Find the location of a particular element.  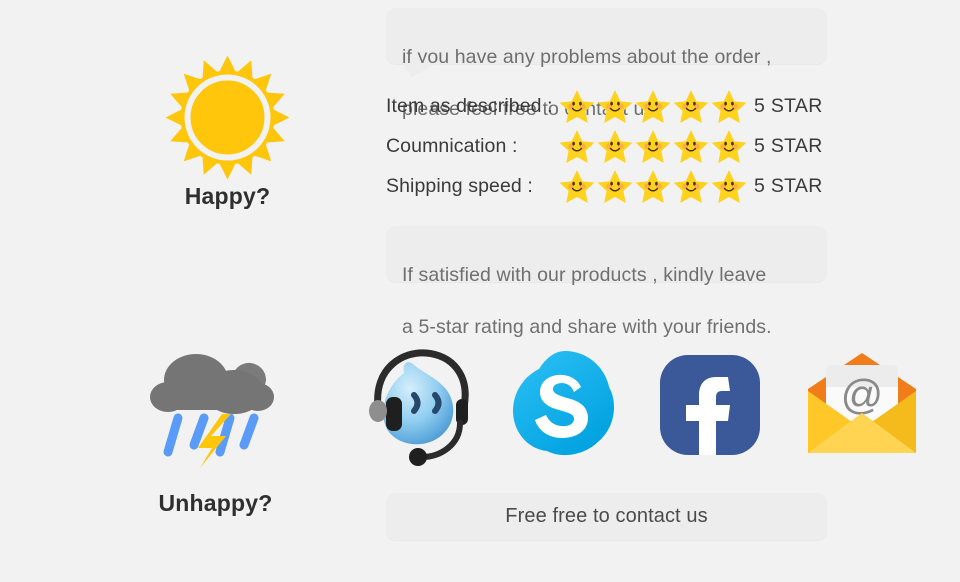

speech-bubble-tail is located at coordinates (420, 70).